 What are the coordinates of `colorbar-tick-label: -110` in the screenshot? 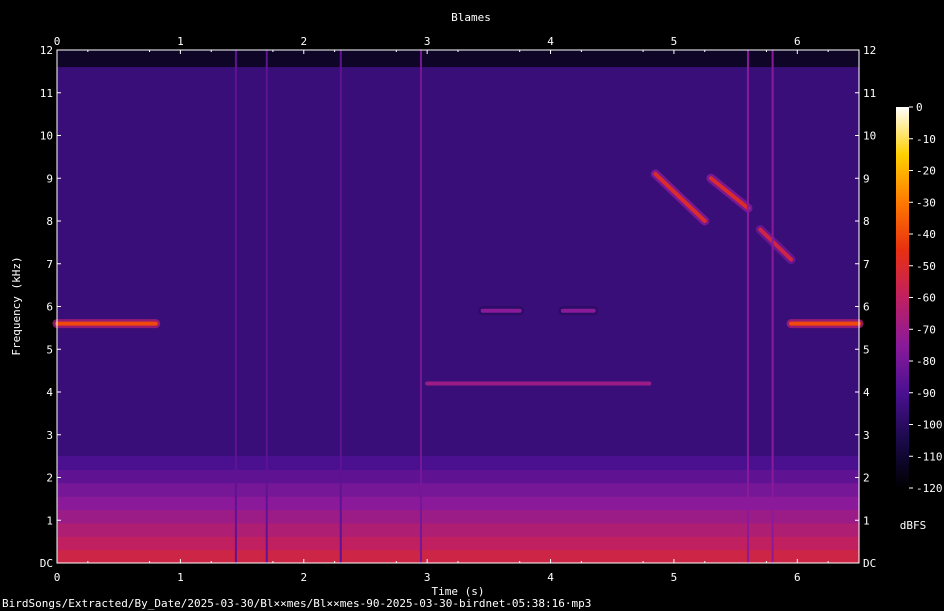 It's located at (929, 456).